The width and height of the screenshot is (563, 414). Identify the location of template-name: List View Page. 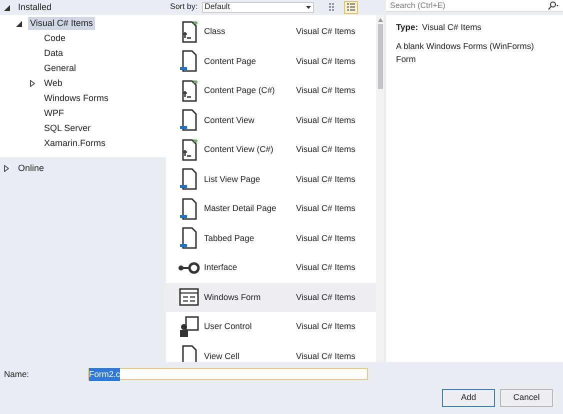
(233, 179).